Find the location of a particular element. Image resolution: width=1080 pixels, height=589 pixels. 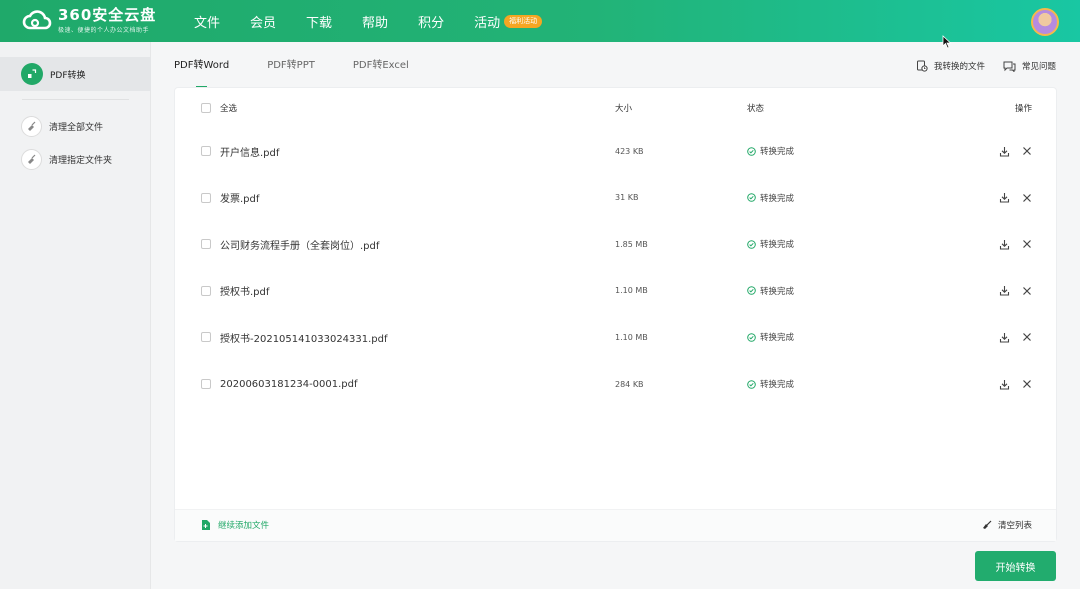

table-row: 发票.pdf 31 KB 转换完成 is located at coordinates (615, 198).